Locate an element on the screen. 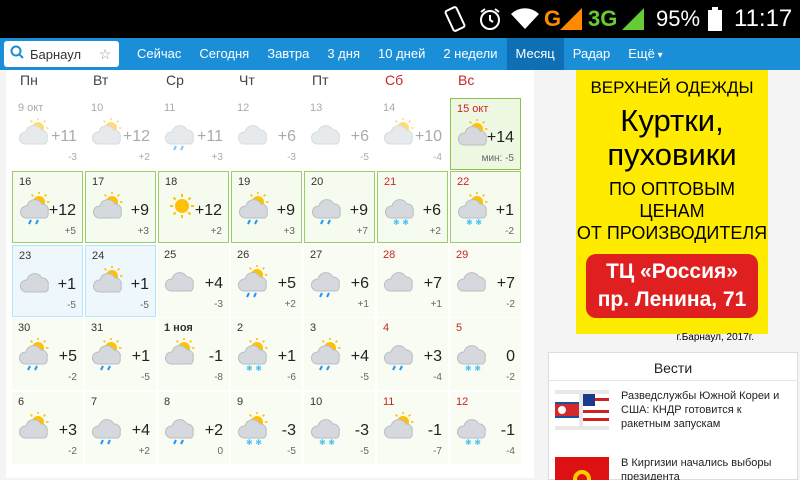 The height and width of the screenshot is (480, 800). partly-cloudy-icon is located at coordinates (108, 132).